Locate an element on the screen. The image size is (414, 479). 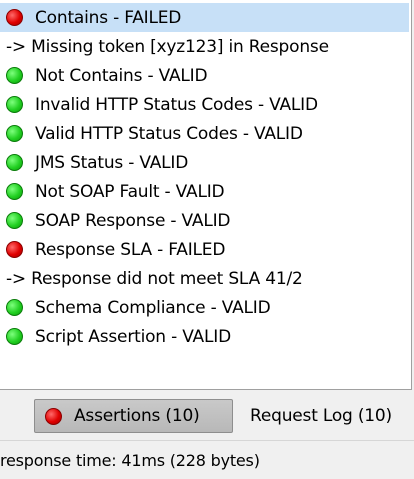
assertion-label: Schema Compliance - VALID is located at coordinates (153, 307).